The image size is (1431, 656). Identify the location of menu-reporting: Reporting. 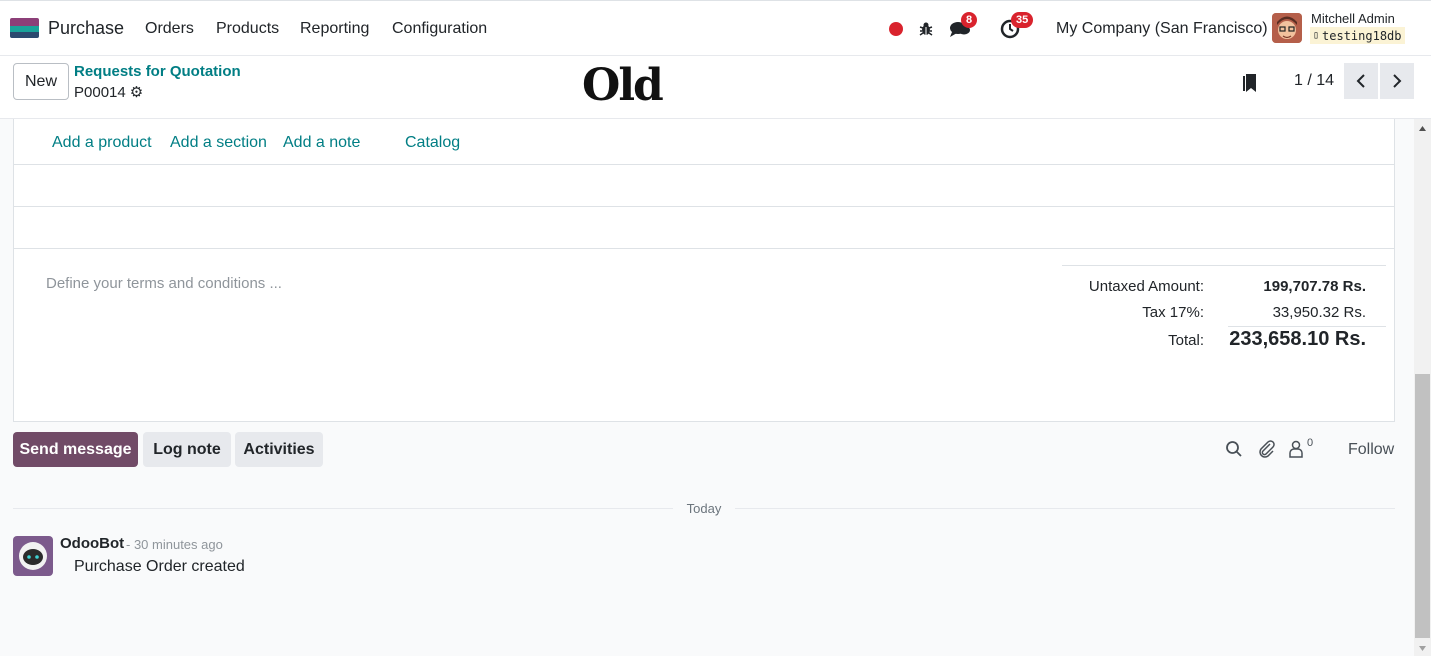
(334, 29).